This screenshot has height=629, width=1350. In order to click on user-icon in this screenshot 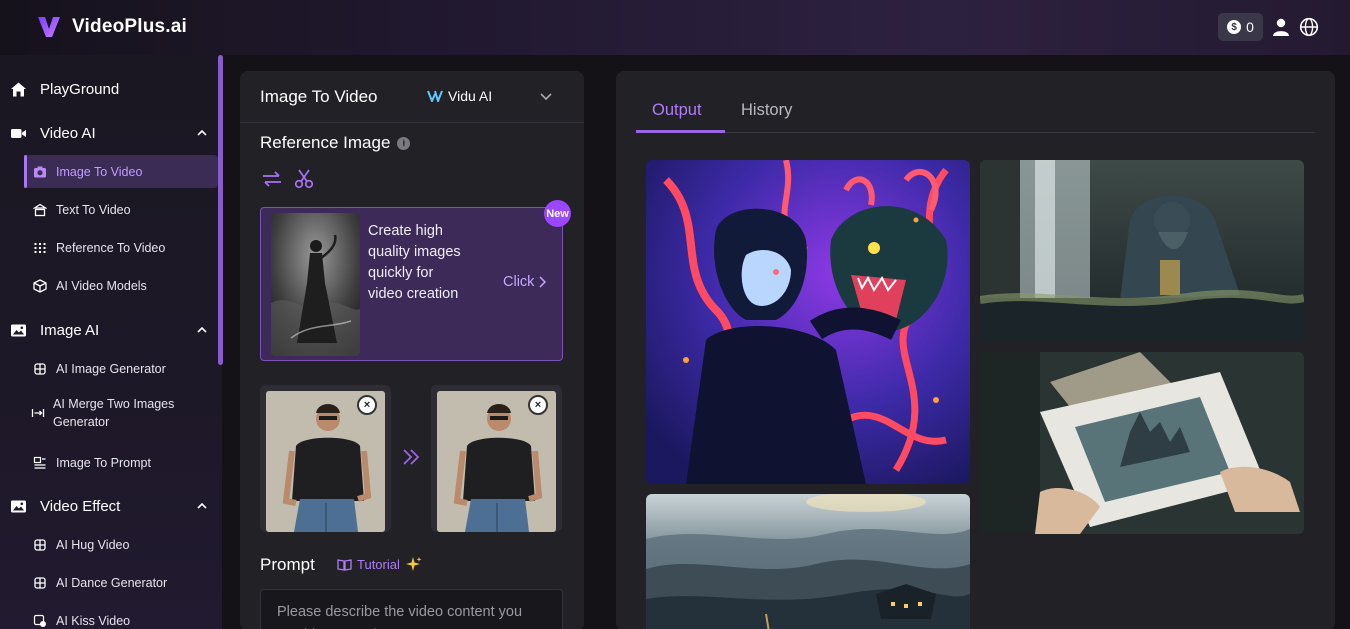, I will do `click(1281, 27)`.